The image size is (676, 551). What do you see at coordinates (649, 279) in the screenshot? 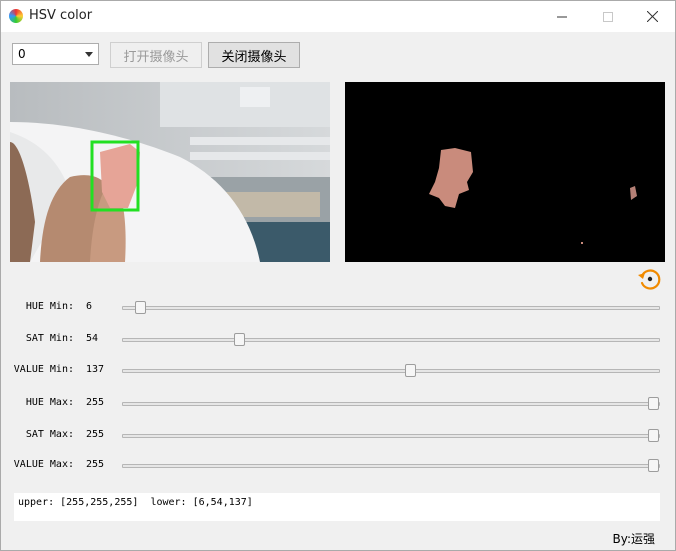
I see `refresh-icon` at bounding box center [649, 279].